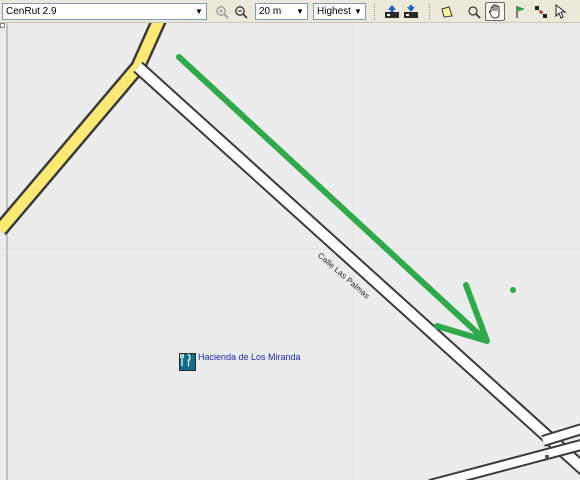 The image size is (580, 480). What do you see at coordinates (513, 290) in the screenshot?
I see `annotation-dot` at bounding box center [513, 290].